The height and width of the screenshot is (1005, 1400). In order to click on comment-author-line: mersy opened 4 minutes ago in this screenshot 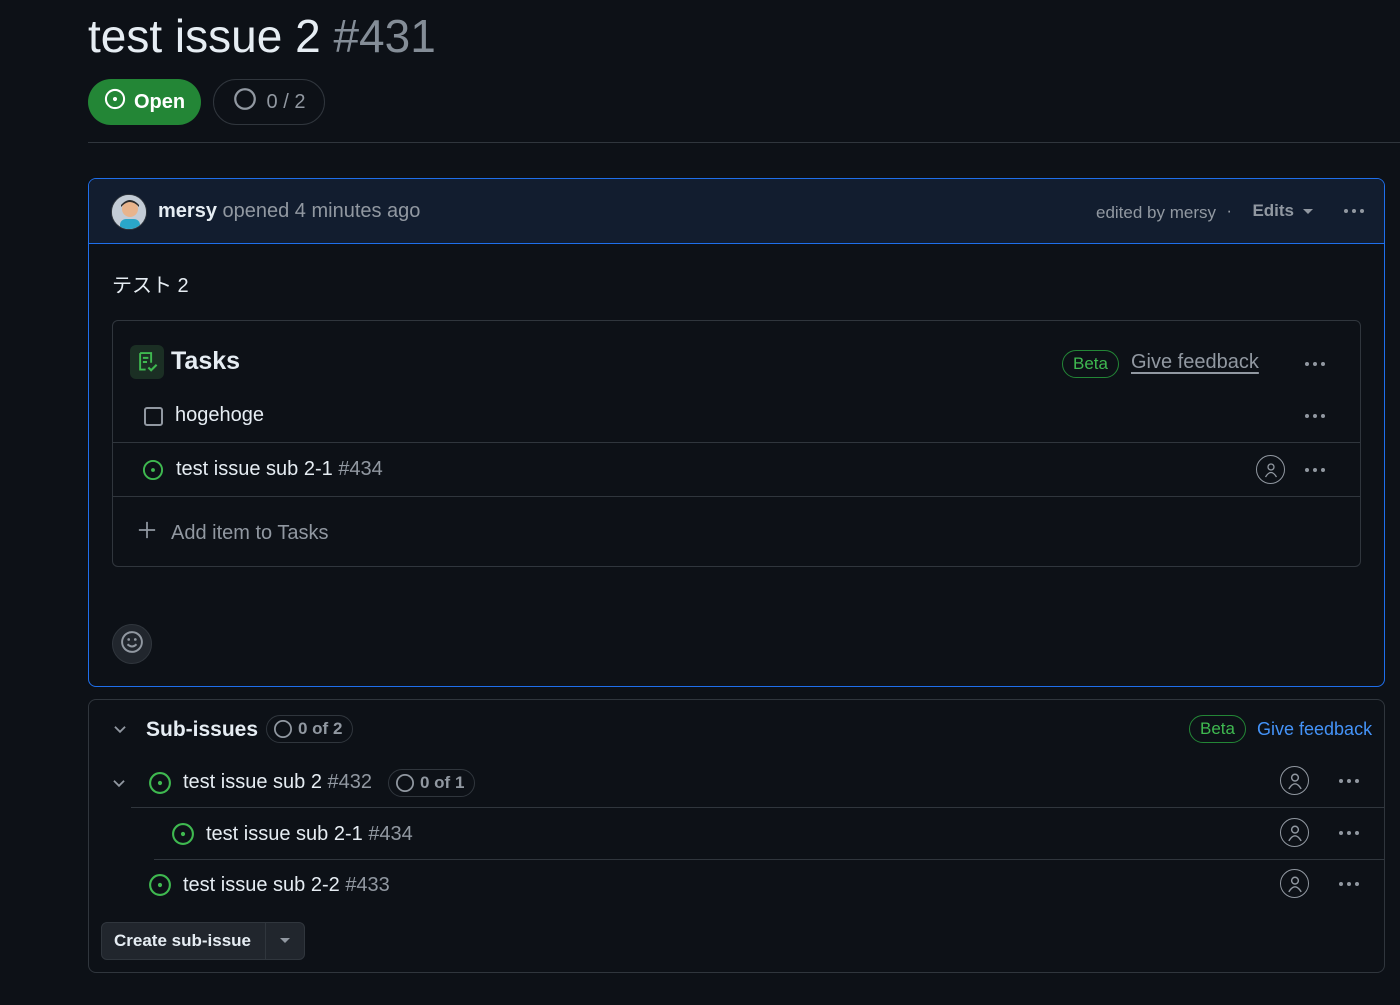, I will do `click(289, 211)`.